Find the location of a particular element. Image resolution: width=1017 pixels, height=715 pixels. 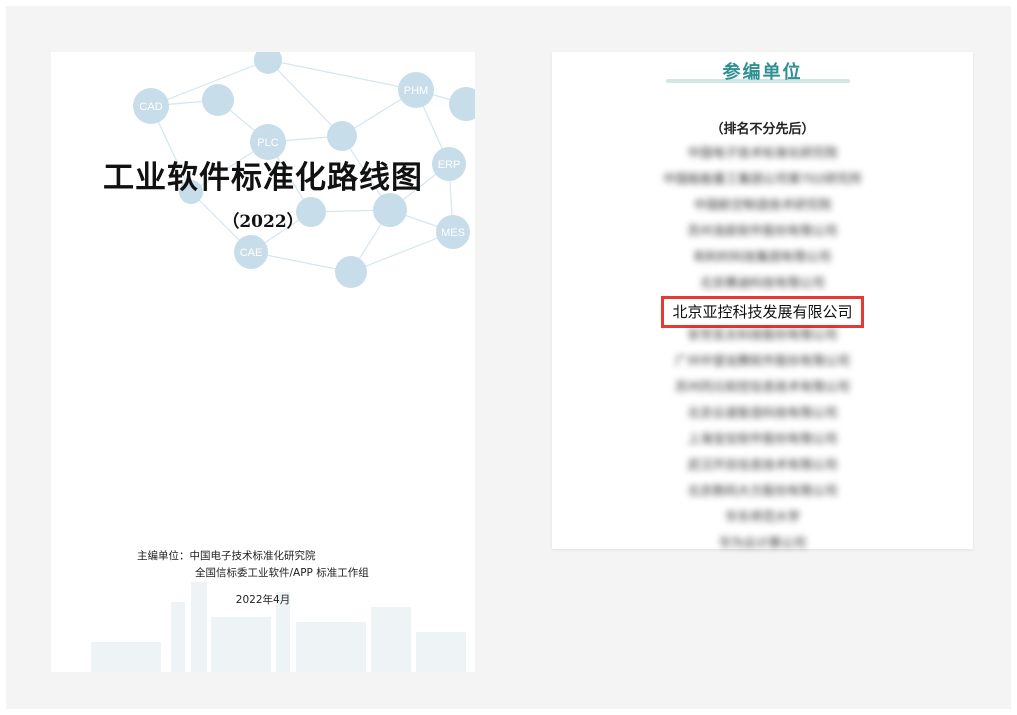

cover-title: 工业软件标准化路线图 is located at coordinates (263, 178).